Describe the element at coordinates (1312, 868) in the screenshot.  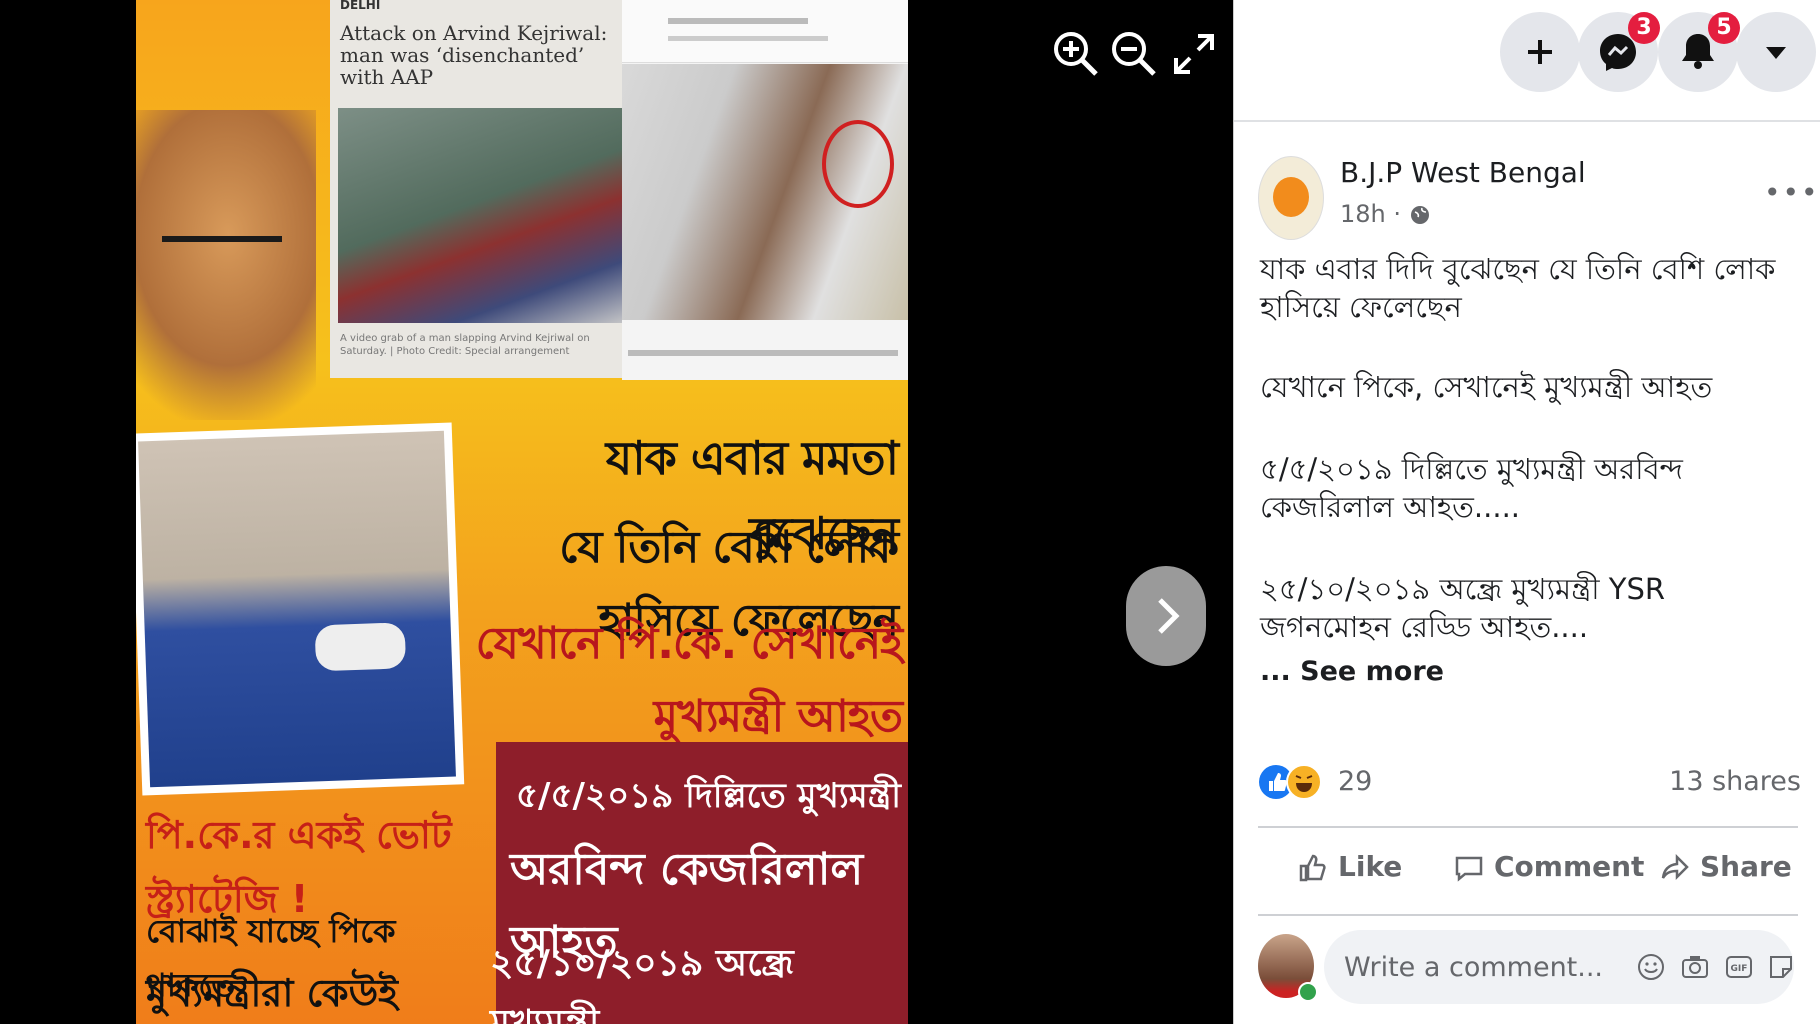
I see `thumbs-up-icon` at that location.